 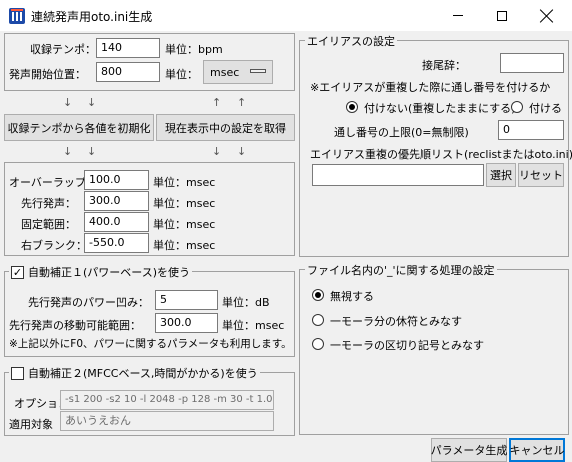 What do you see at coordinates (352, 296) in the screenshot?
I see `underscore-ignore-label: 無視する` at bounding box center [352, 296].